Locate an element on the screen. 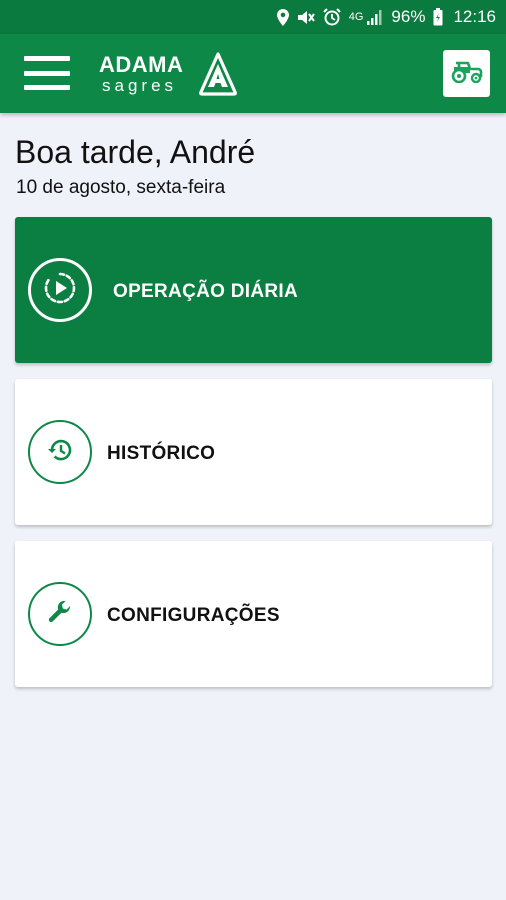 Image resolution: width=506 pixels, height=900 pixels. history-icon is located at coordinates (60, 452).